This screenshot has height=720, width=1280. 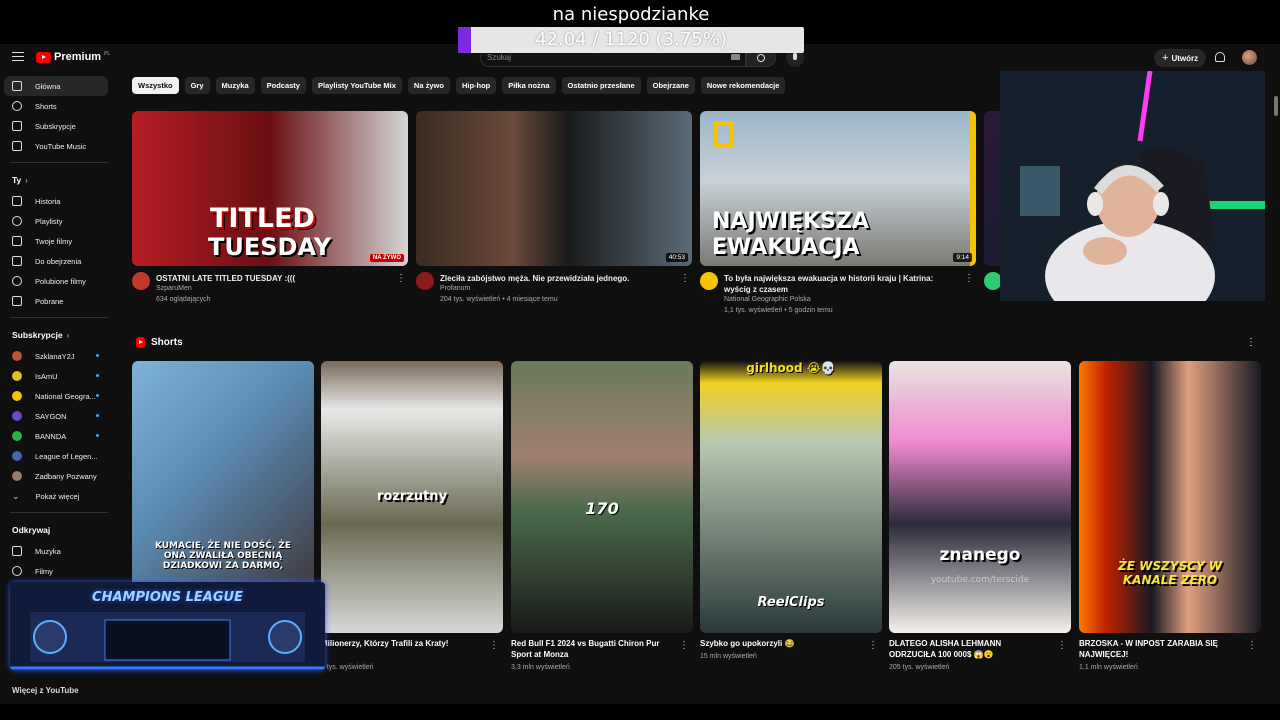 What do you see at coordinates (167, 626) in the screenshot?
I see `champions-league-overlay: CHAMPIONS LEAGUE` at bounding box center [167, 626].